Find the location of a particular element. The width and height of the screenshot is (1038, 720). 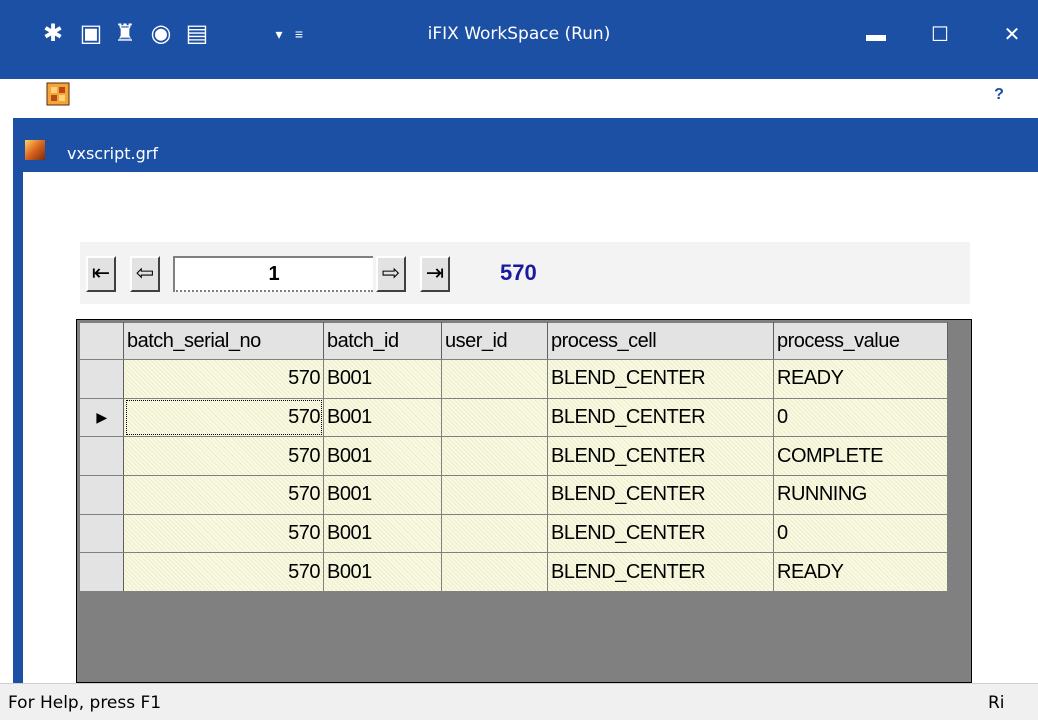

application-menu-button is located at coordinates (73, 95).